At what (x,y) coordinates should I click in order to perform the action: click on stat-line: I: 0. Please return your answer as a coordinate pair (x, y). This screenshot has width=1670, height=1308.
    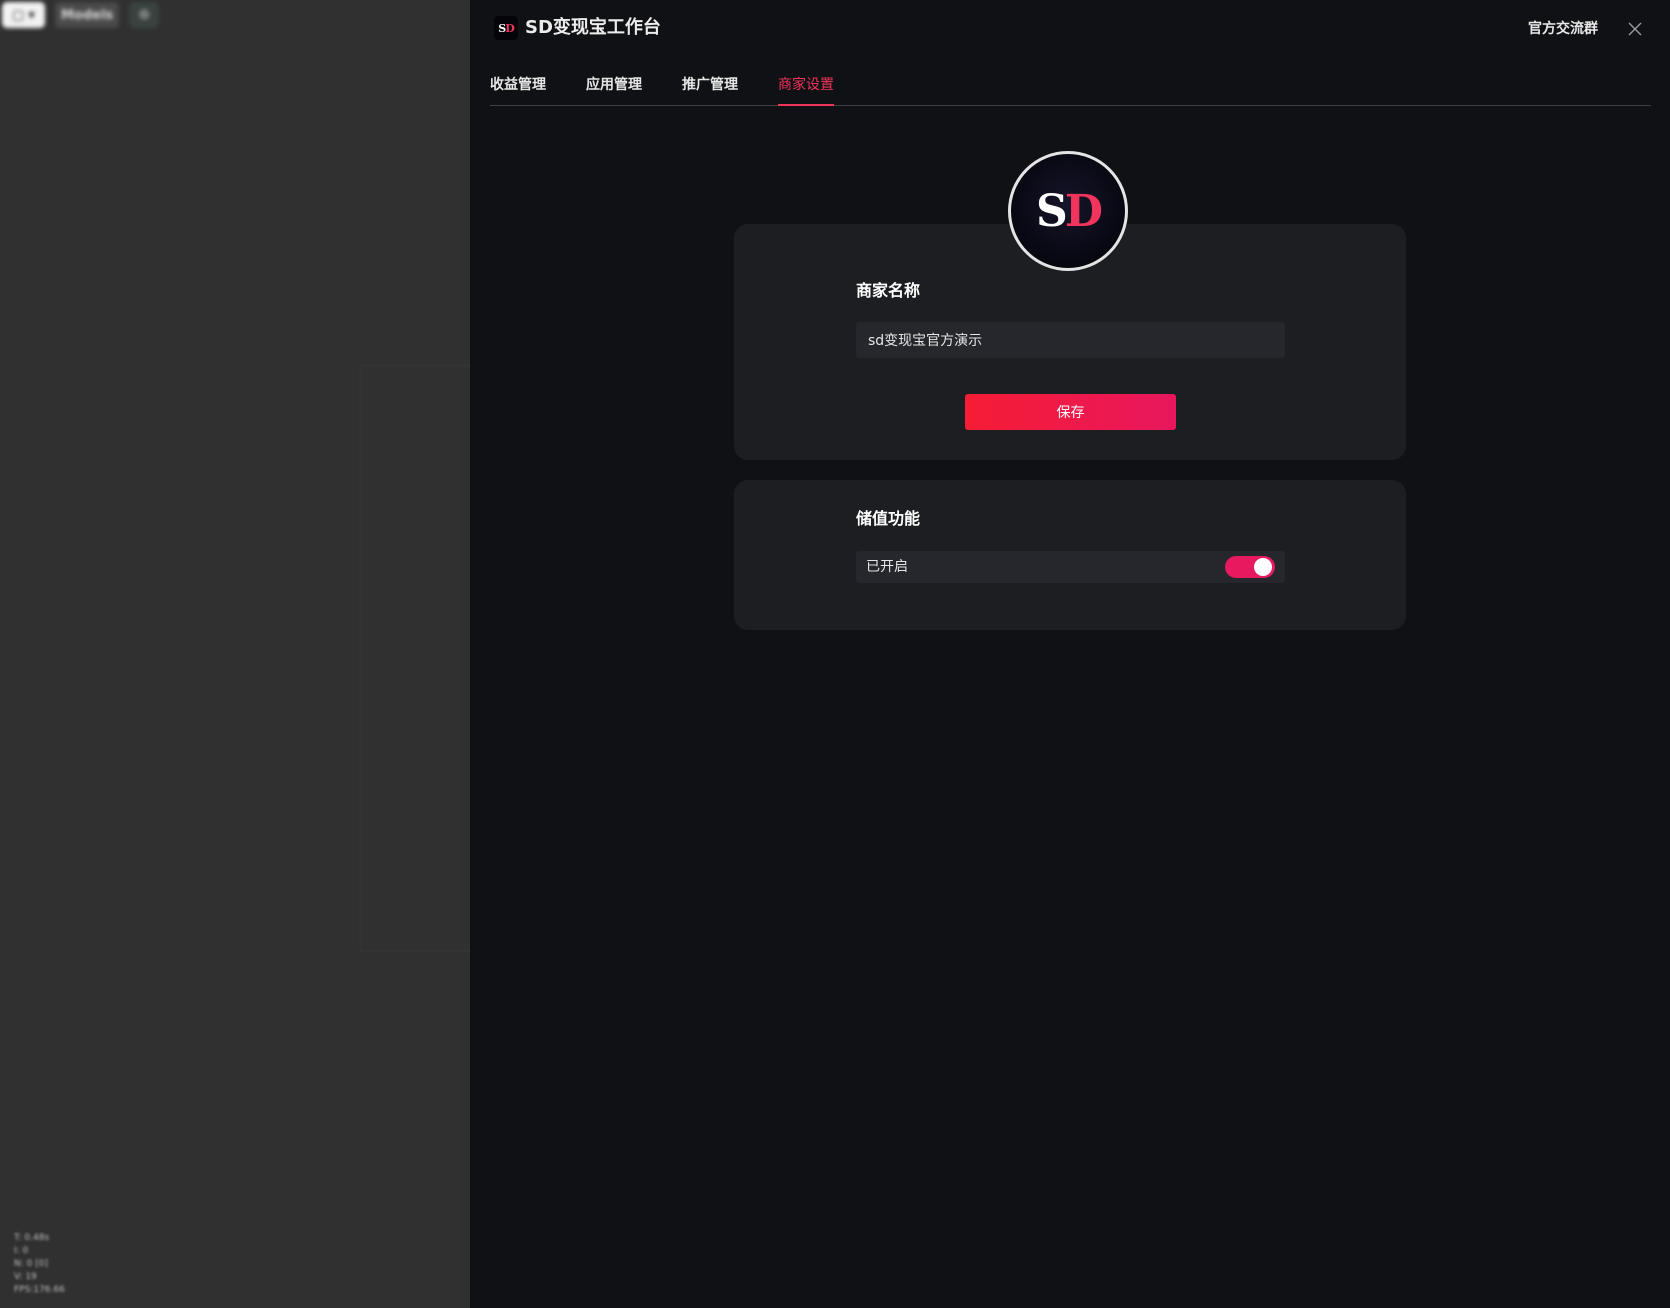
    Looking at the image, I should click on (21, 1251).